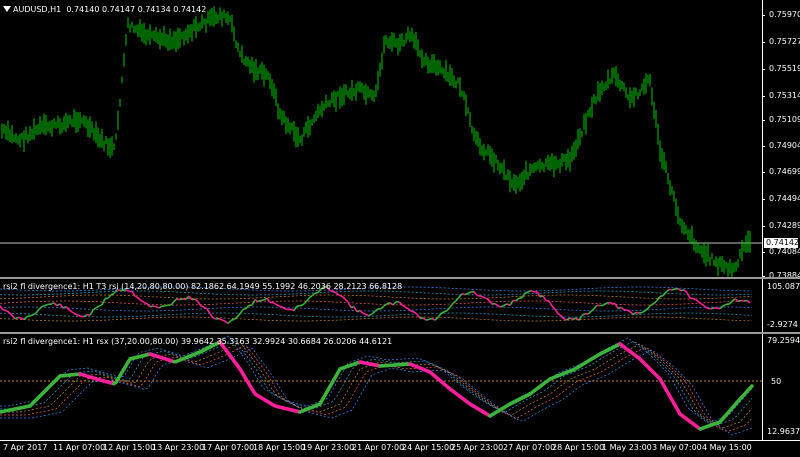 This screenshot has height=457, width=800. I want to click on time-axis-label: 7 Apr 2017, so click(25, 447).